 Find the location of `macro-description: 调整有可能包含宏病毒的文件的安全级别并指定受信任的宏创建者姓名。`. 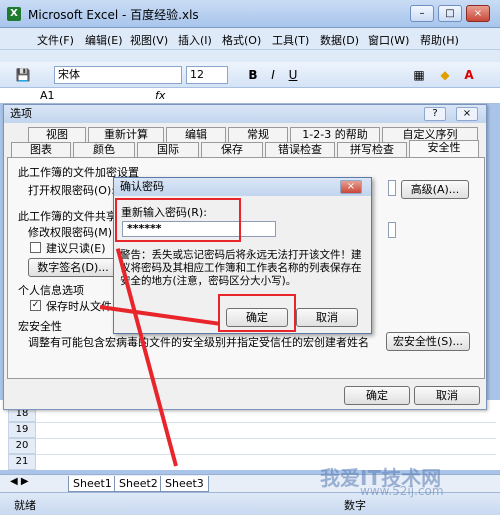

macro-description: 调整有可能包含宏病毒的文件的安全级别并指定受信任的宏创建者姓名。 is located at coordinates (198, 342).